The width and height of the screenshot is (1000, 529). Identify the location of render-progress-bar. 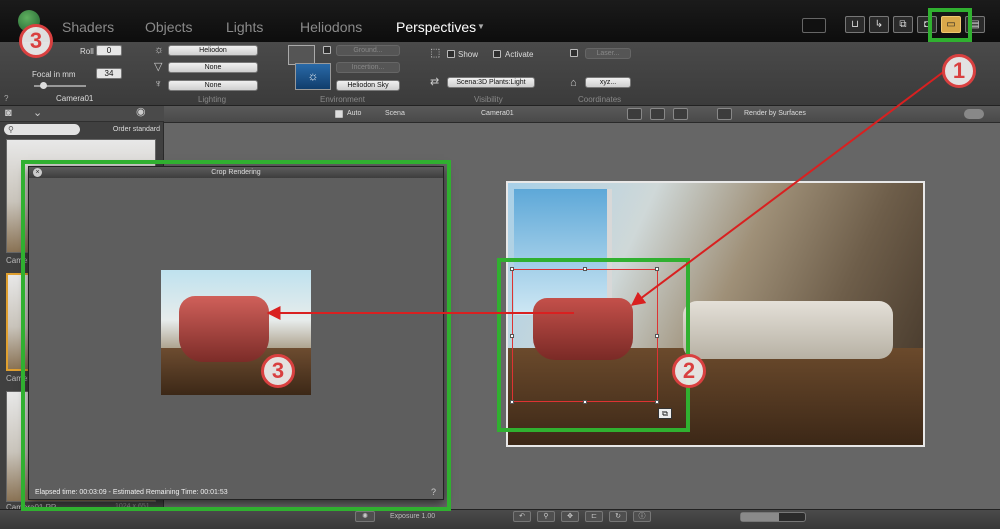
(773, 517).